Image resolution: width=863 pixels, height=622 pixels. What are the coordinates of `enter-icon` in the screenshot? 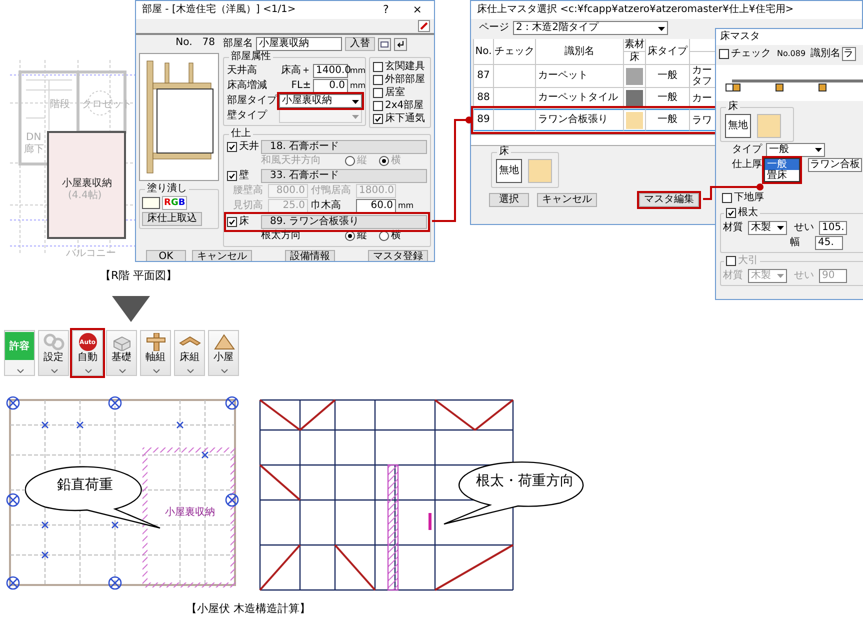 It's located at (400, 44).